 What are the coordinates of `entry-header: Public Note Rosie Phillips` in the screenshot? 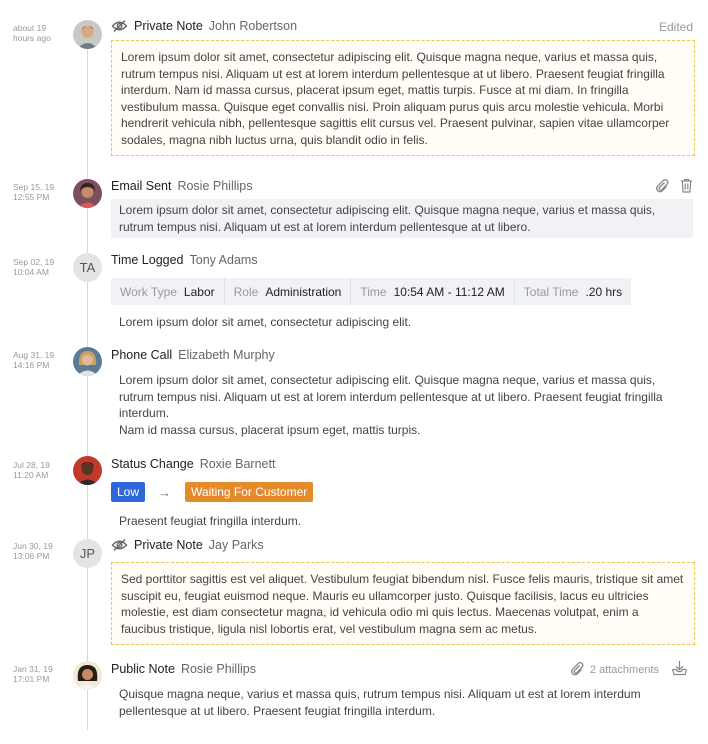 It's located at (183, 669).